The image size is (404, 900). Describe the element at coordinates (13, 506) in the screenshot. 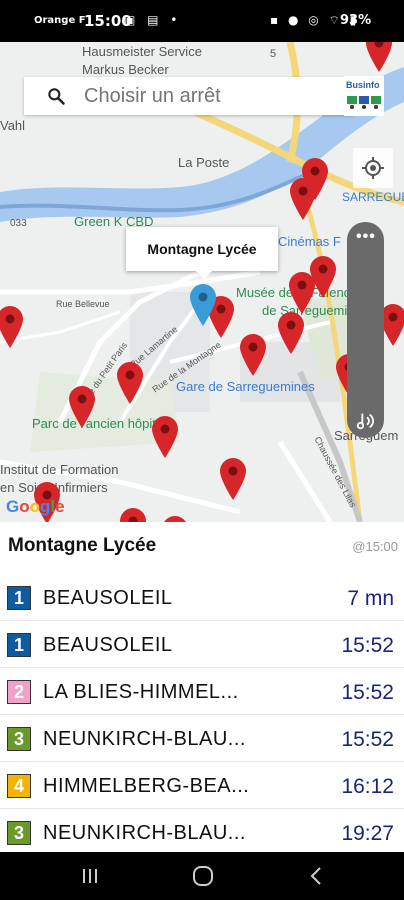

I see `google-letter: G` at that location.